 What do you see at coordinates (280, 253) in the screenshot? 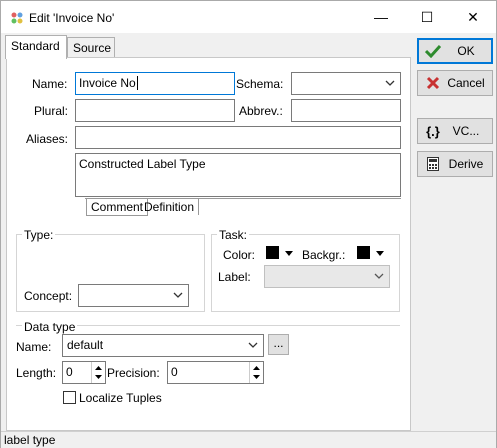
I see `color-picker` at bounding box center [280, 253].